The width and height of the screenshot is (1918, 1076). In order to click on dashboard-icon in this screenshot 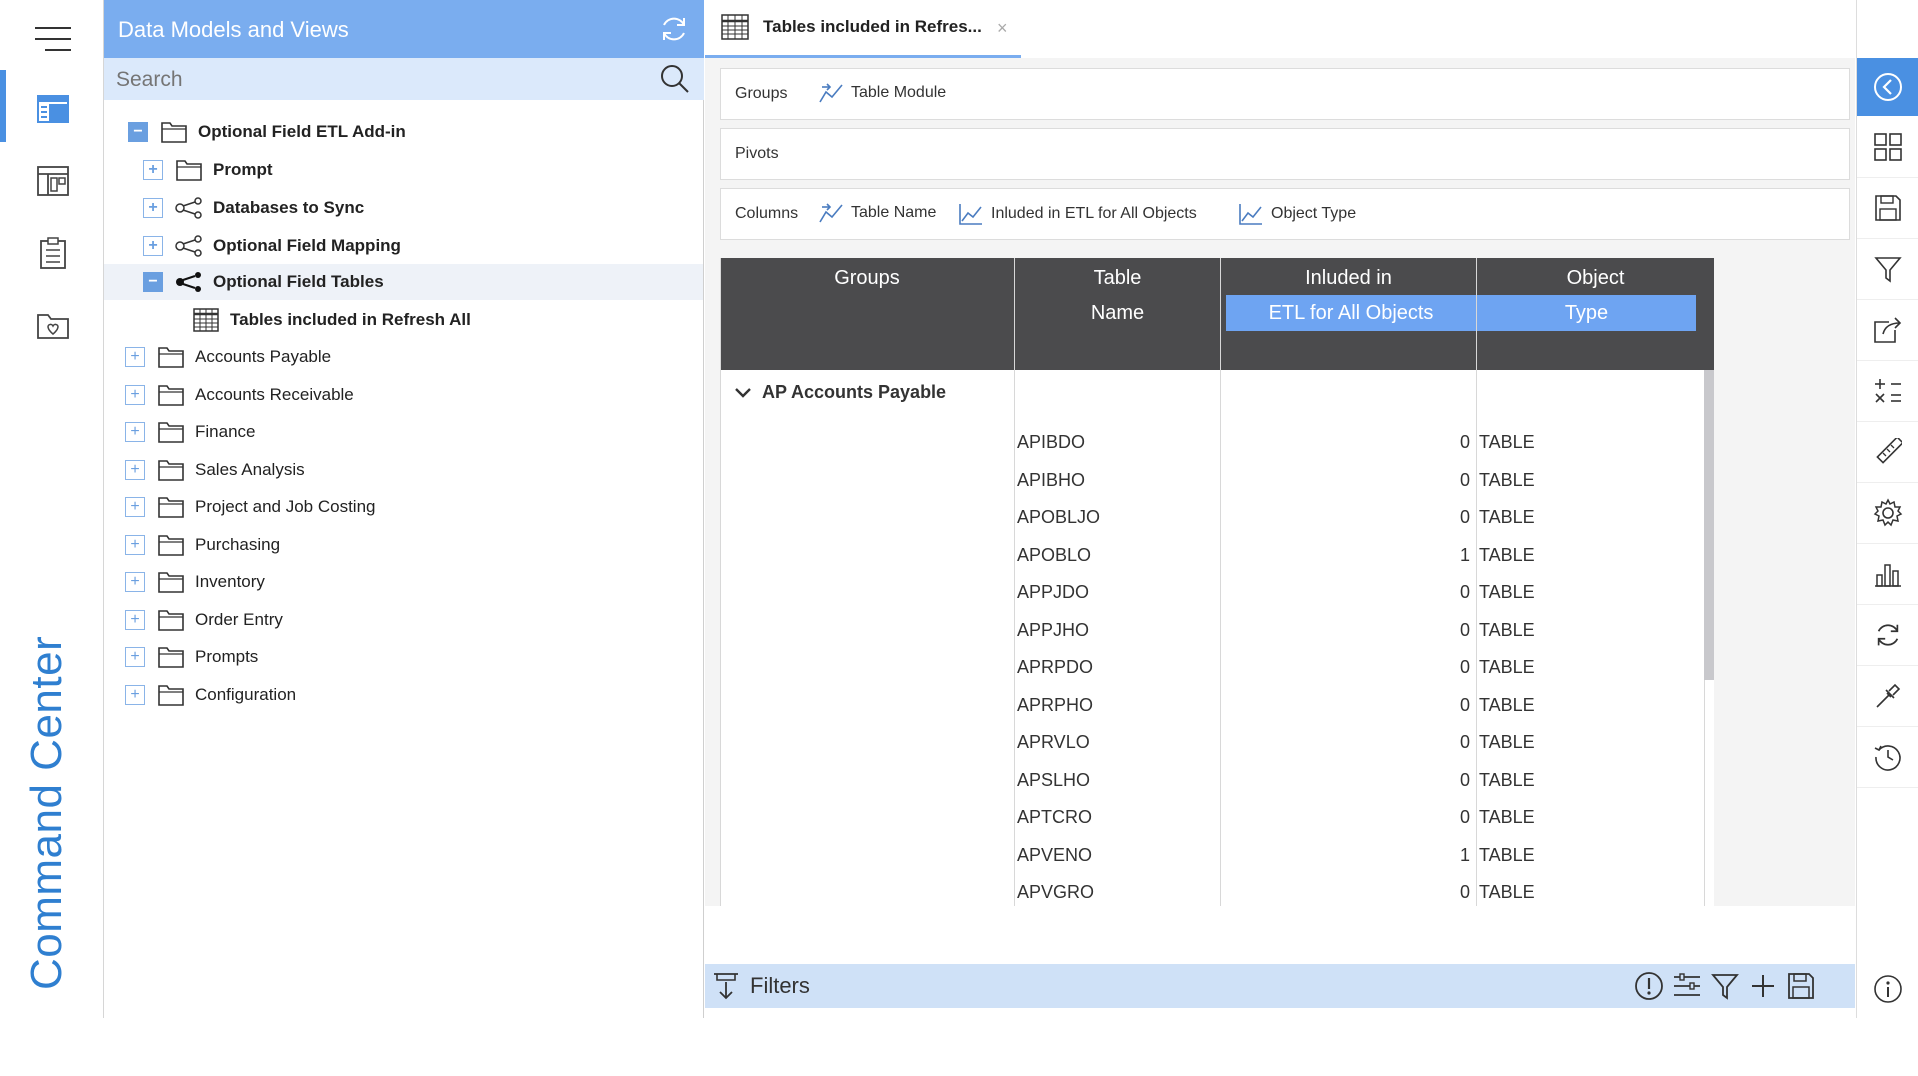, I will do `click(53, 181)`.